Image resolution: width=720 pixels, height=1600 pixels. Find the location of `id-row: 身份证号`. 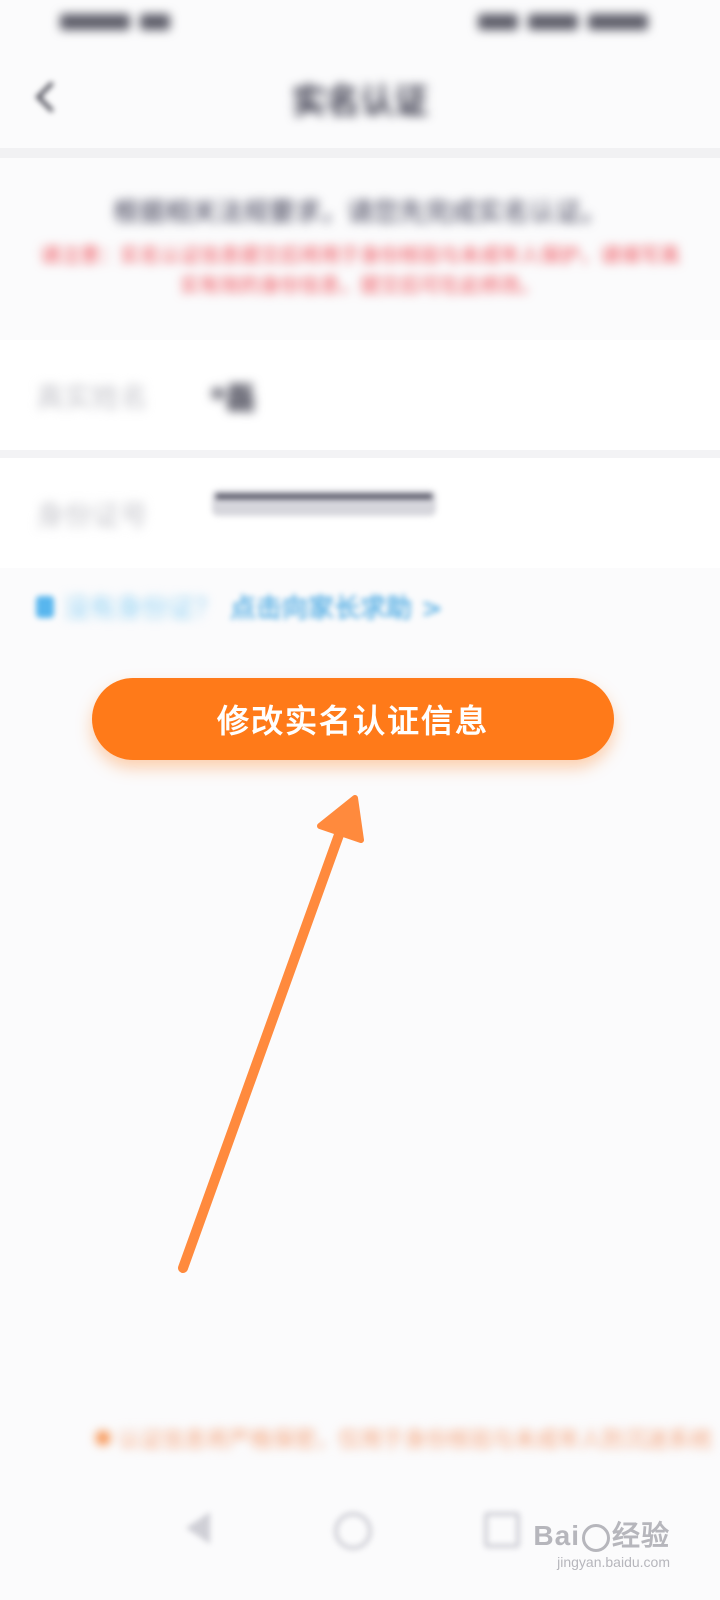

id-row: 身份证号 is located at coordinates (360, 513).